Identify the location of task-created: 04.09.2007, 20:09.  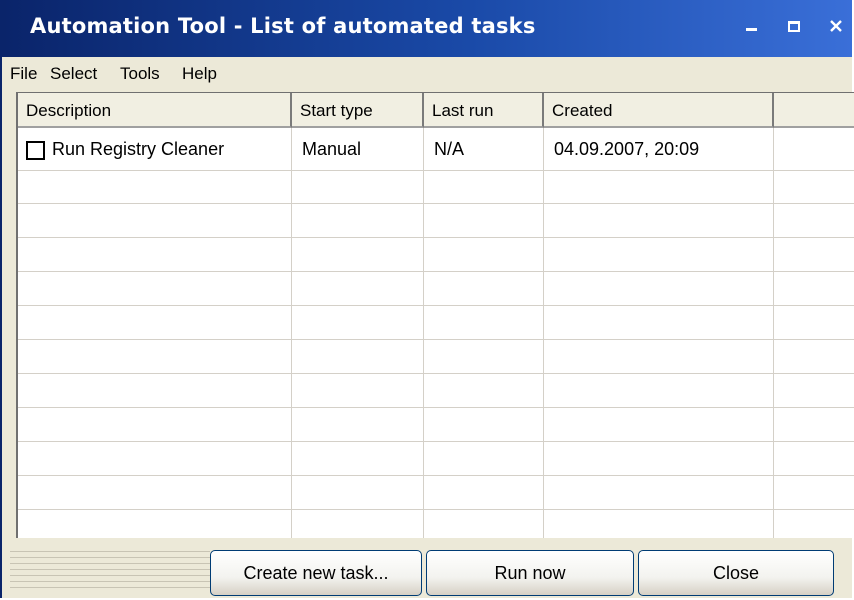
(627, 149).